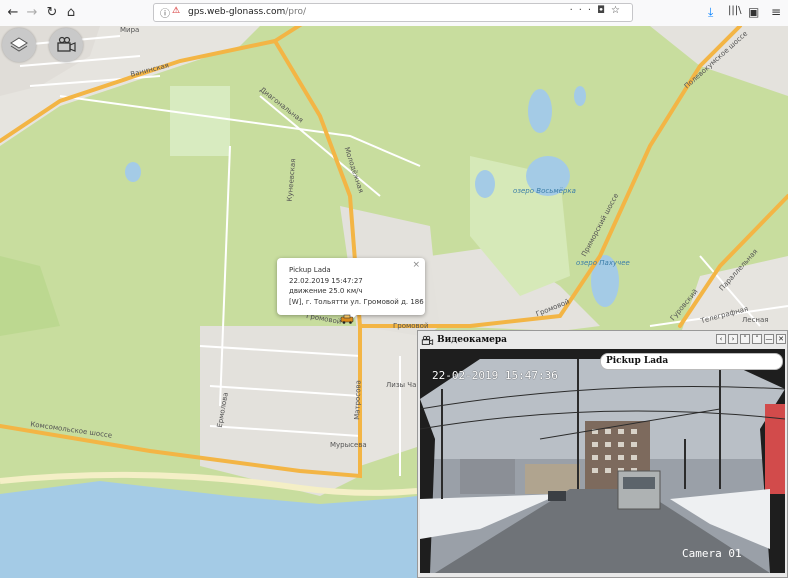 This screenshot has height=578, width=788. Describe the element at coordinates (604, 10) in the screenshot. I see `pocket-icon: ◘` at that location.